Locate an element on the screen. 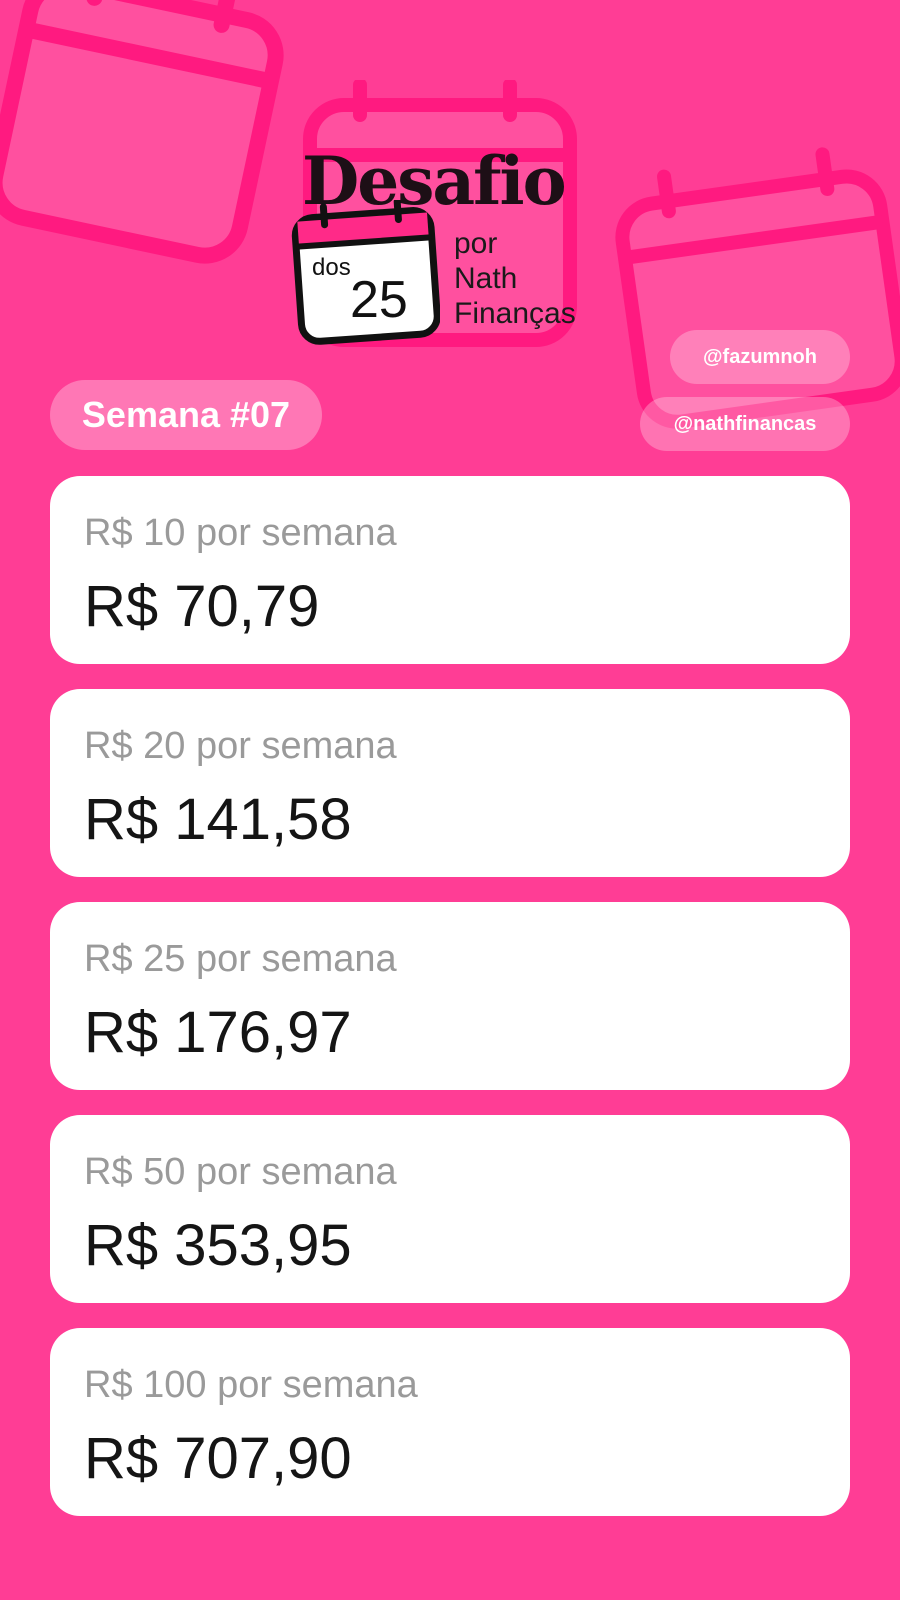 The image size is (900, 1600). card-amount: R$ 70,79 is located at coordinates (202, 606).